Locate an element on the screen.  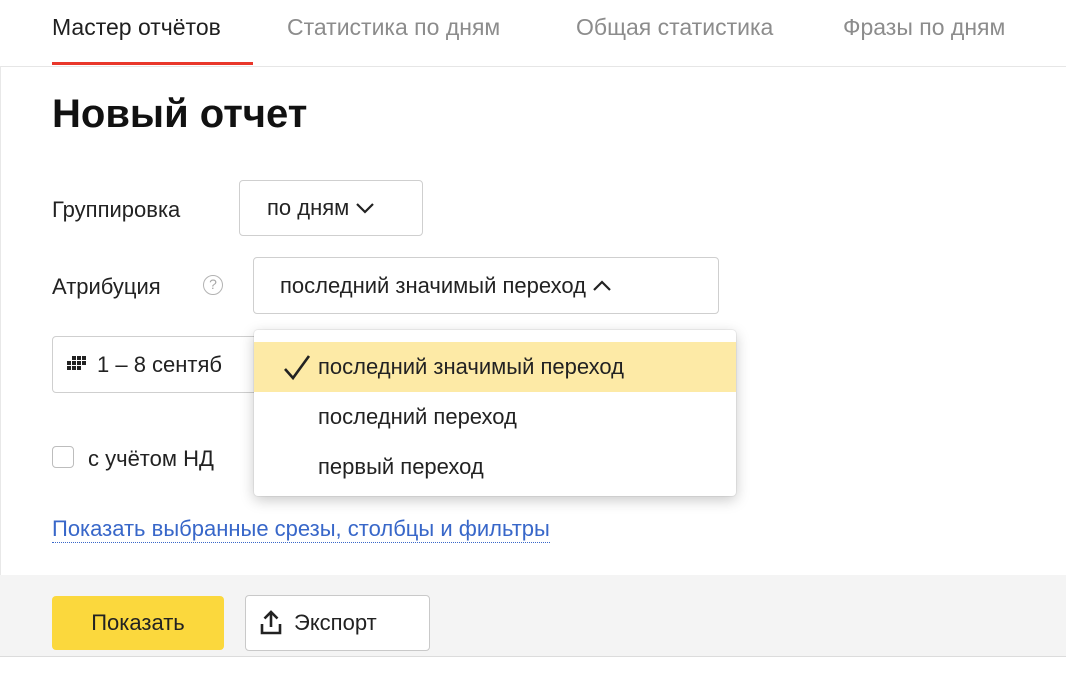
option-last-significant-click: последний значимый переход is located at coordinates (495, 367).